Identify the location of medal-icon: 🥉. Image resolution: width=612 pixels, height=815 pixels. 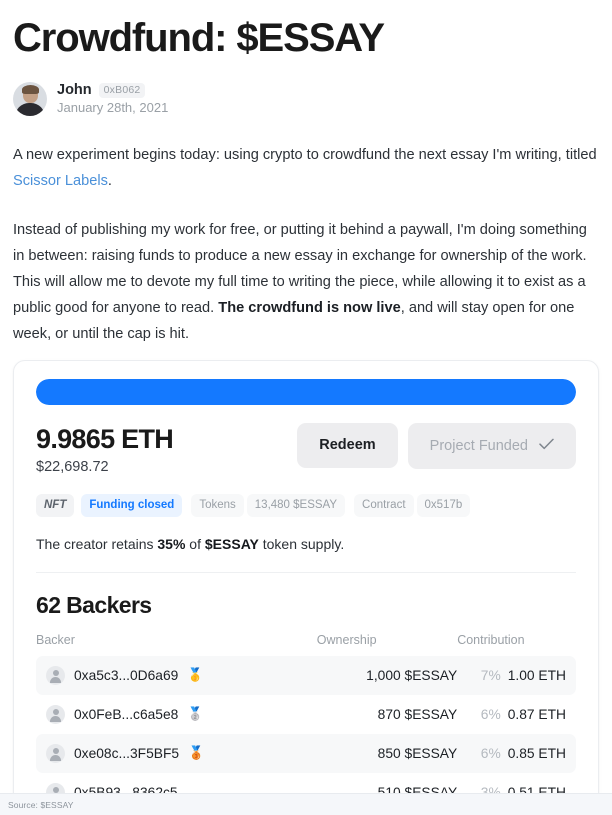
(196, 753).